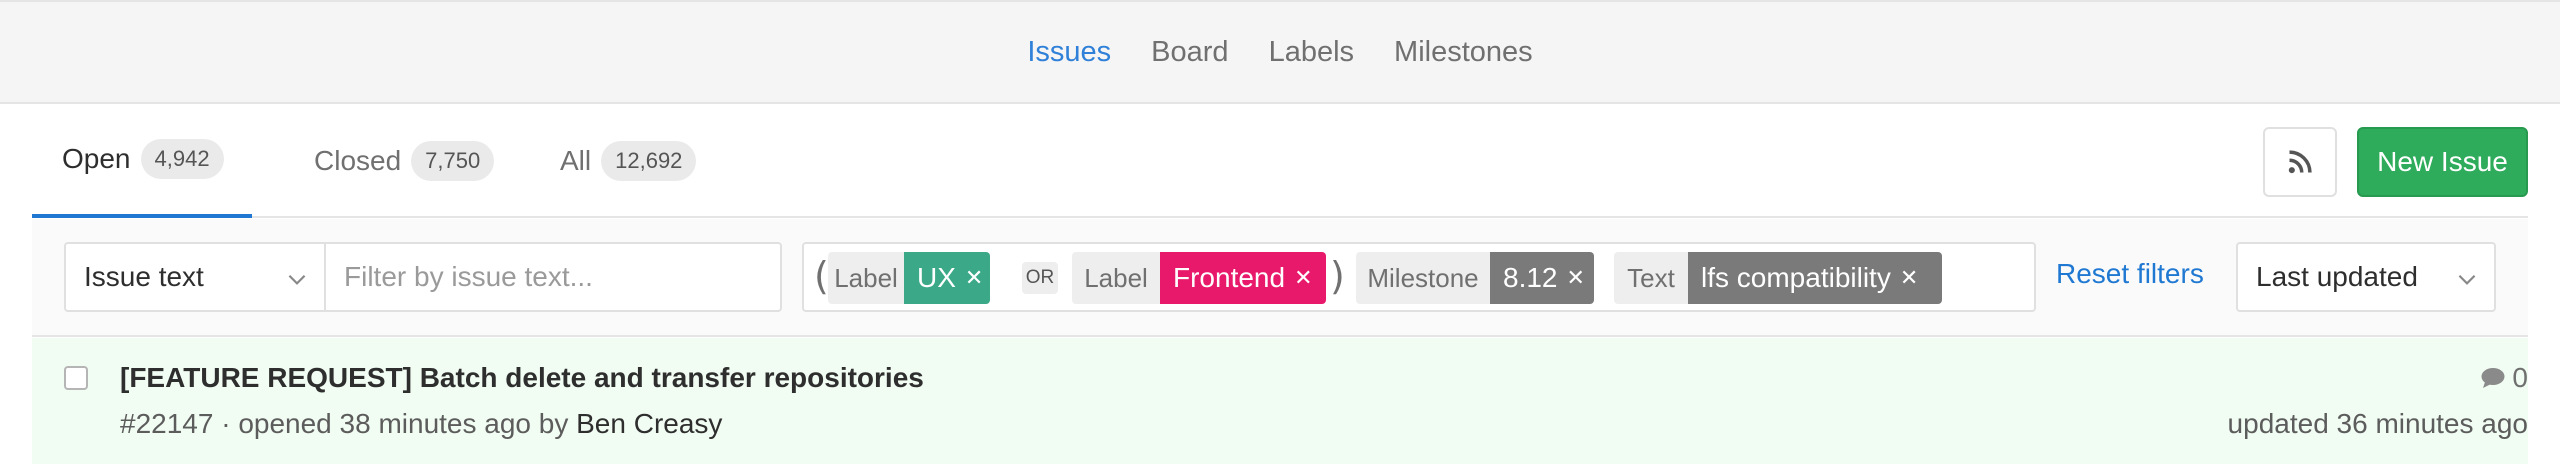 This screenshot has height=464, width=2560. Describe the element at coordinates (1423, 278) in the screenshot. I see `token-milestone-name: Milestone` at that location.